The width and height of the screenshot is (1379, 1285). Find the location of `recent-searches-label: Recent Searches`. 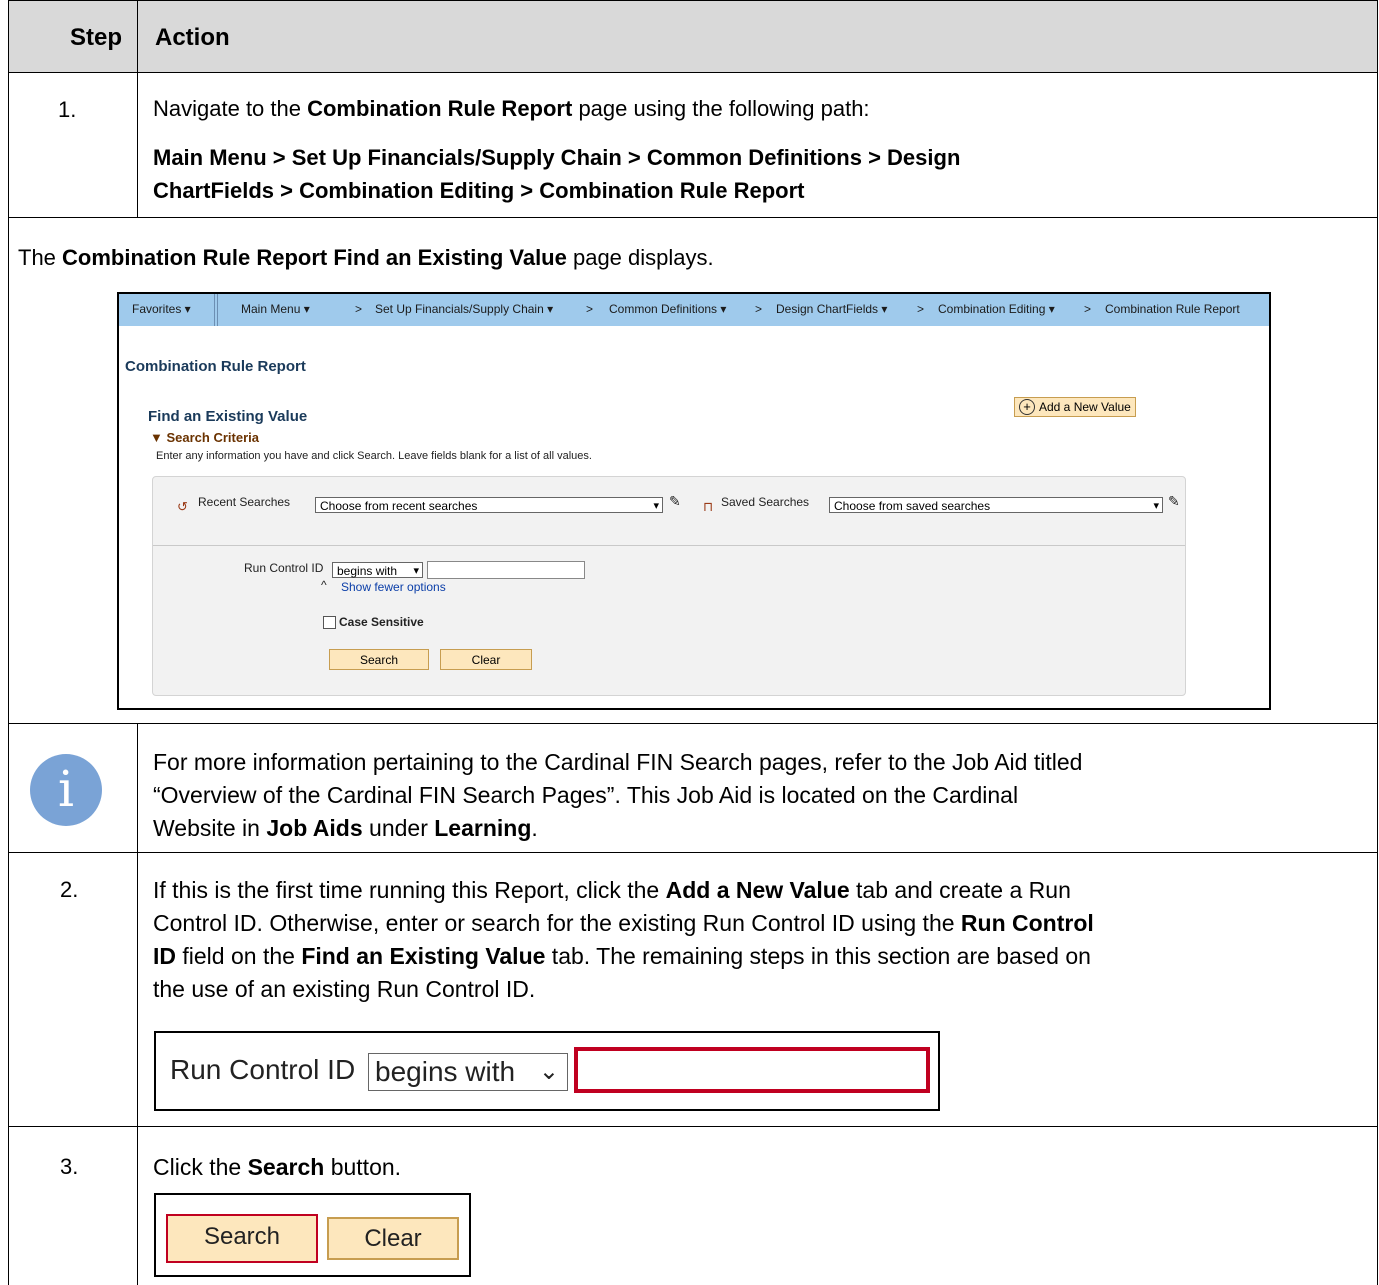

recent-searches-label: Recent Searches is located at coordinates (244, 502).